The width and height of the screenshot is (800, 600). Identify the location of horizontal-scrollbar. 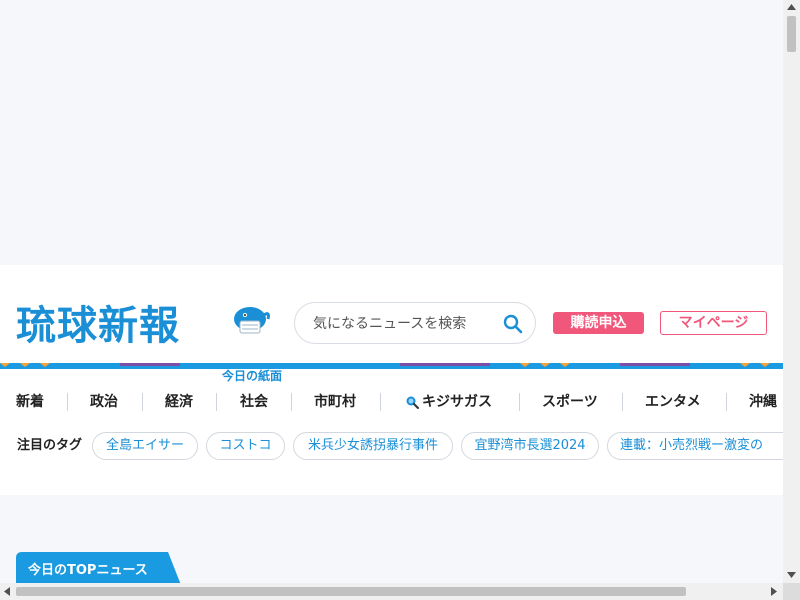
(391, 591).